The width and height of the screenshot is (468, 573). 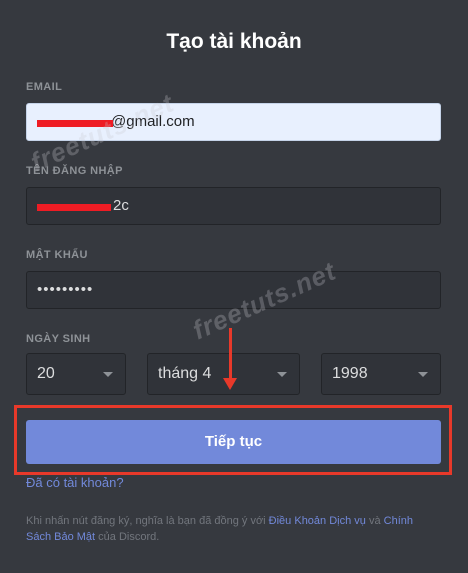 What do you see at coordinates (233, 206) in the screenshot?
I see `username-field: 2c` at bounding box center [233, 206].